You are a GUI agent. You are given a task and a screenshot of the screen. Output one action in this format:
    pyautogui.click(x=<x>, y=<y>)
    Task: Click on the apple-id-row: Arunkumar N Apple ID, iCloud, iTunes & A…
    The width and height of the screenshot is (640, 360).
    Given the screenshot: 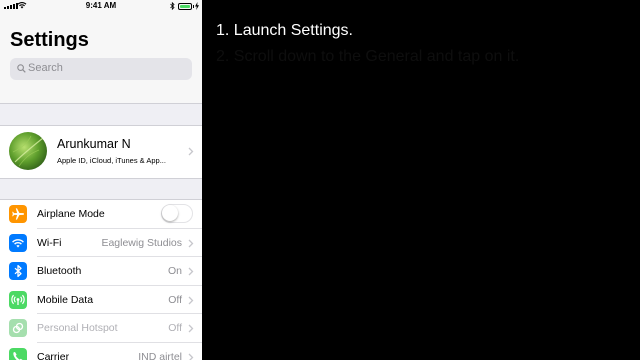 What is the action you would take?
    pyautogui.click(x=101, y=152)
    